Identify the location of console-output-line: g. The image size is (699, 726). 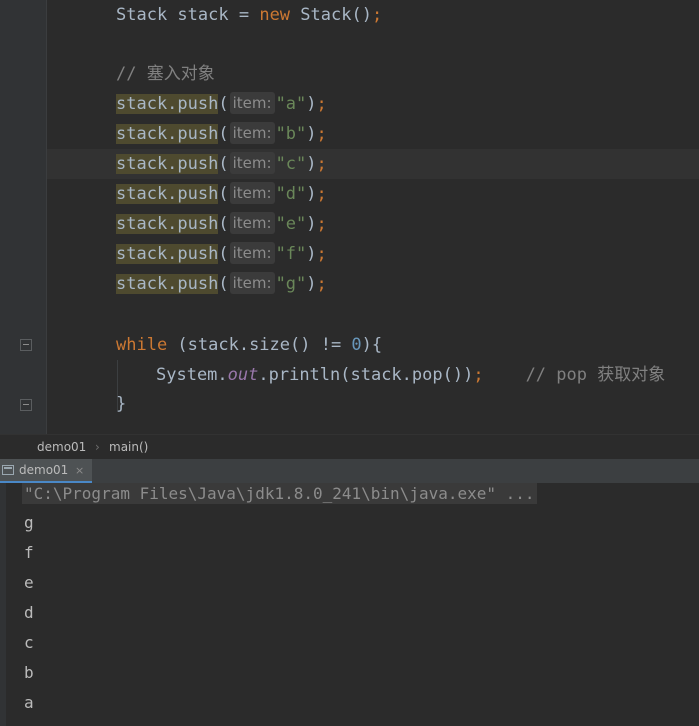
(29, 522).